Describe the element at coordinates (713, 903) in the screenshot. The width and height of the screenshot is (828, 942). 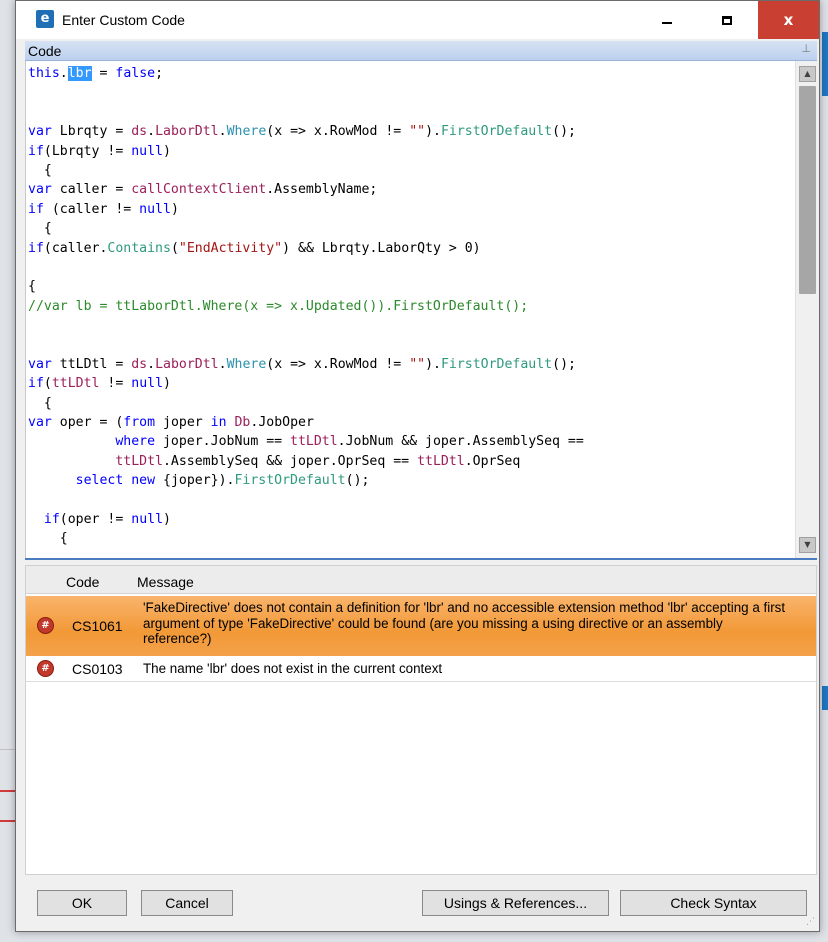
I see `check-syntax-button: Check Syntax` at that location.